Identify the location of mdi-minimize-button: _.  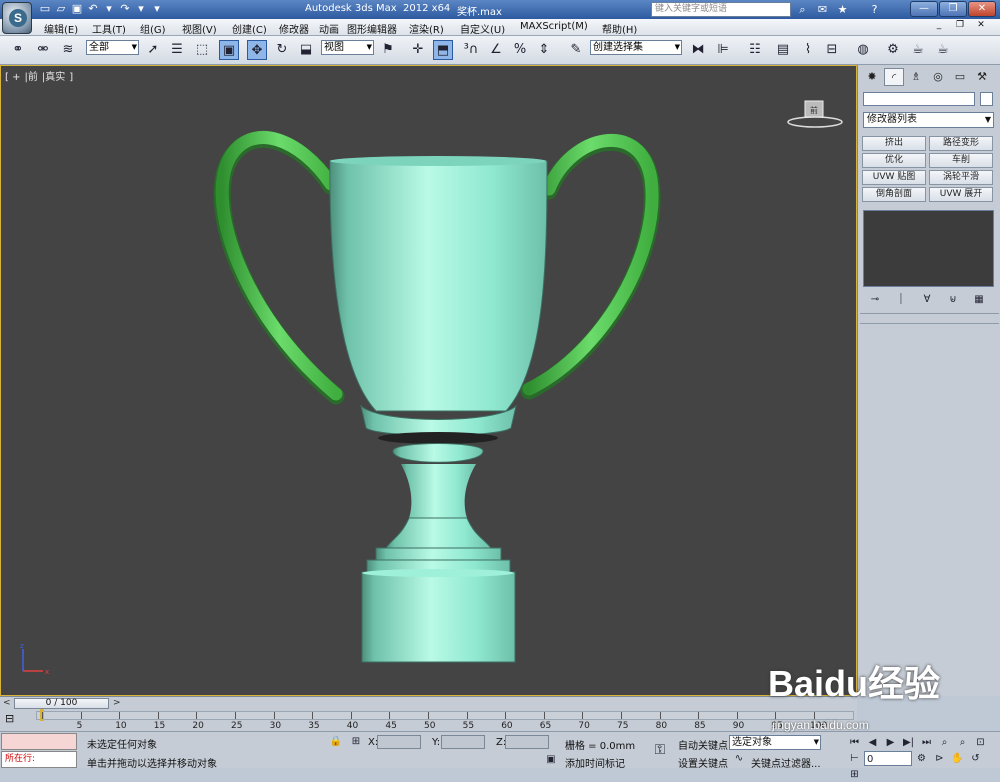
(939, 26).